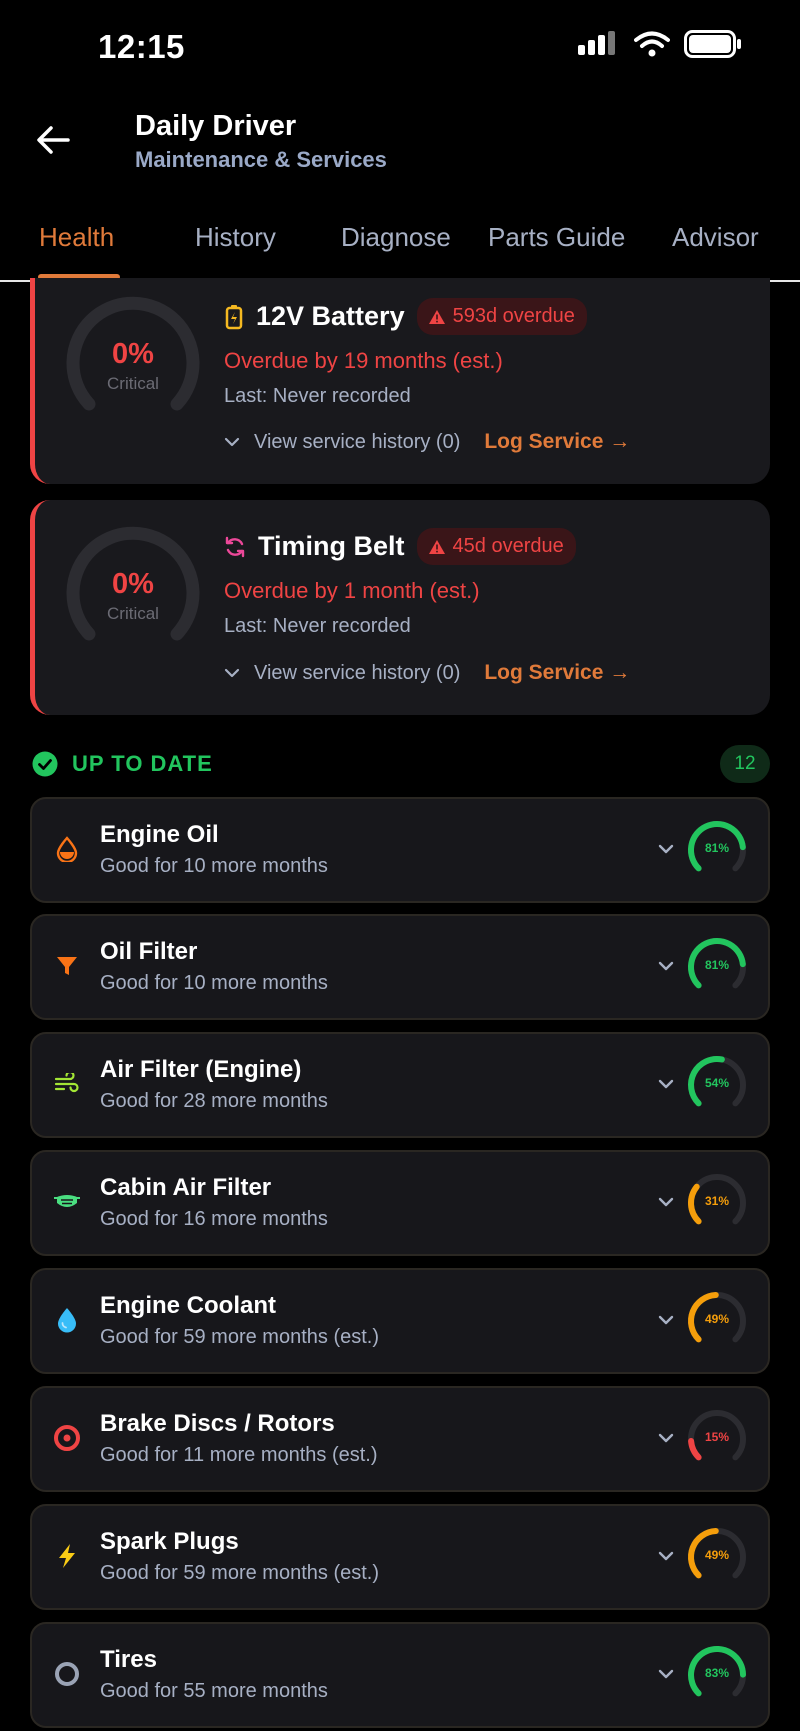 The width and height of the screenshot is (800, 1731). I want to click on overdue-badge-text: 593d overdue, so click(513, 316).